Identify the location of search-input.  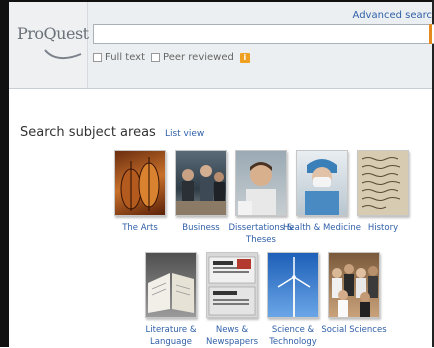
(263, 34).